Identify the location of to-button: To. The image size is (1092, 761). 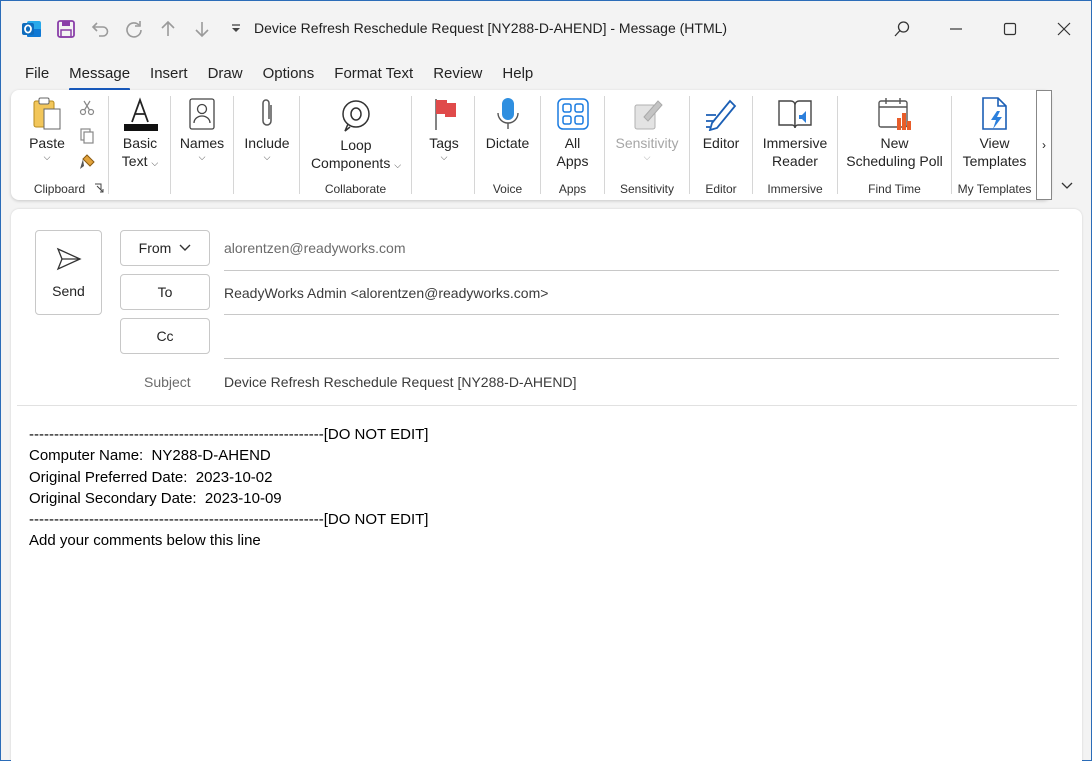
(165, 292).